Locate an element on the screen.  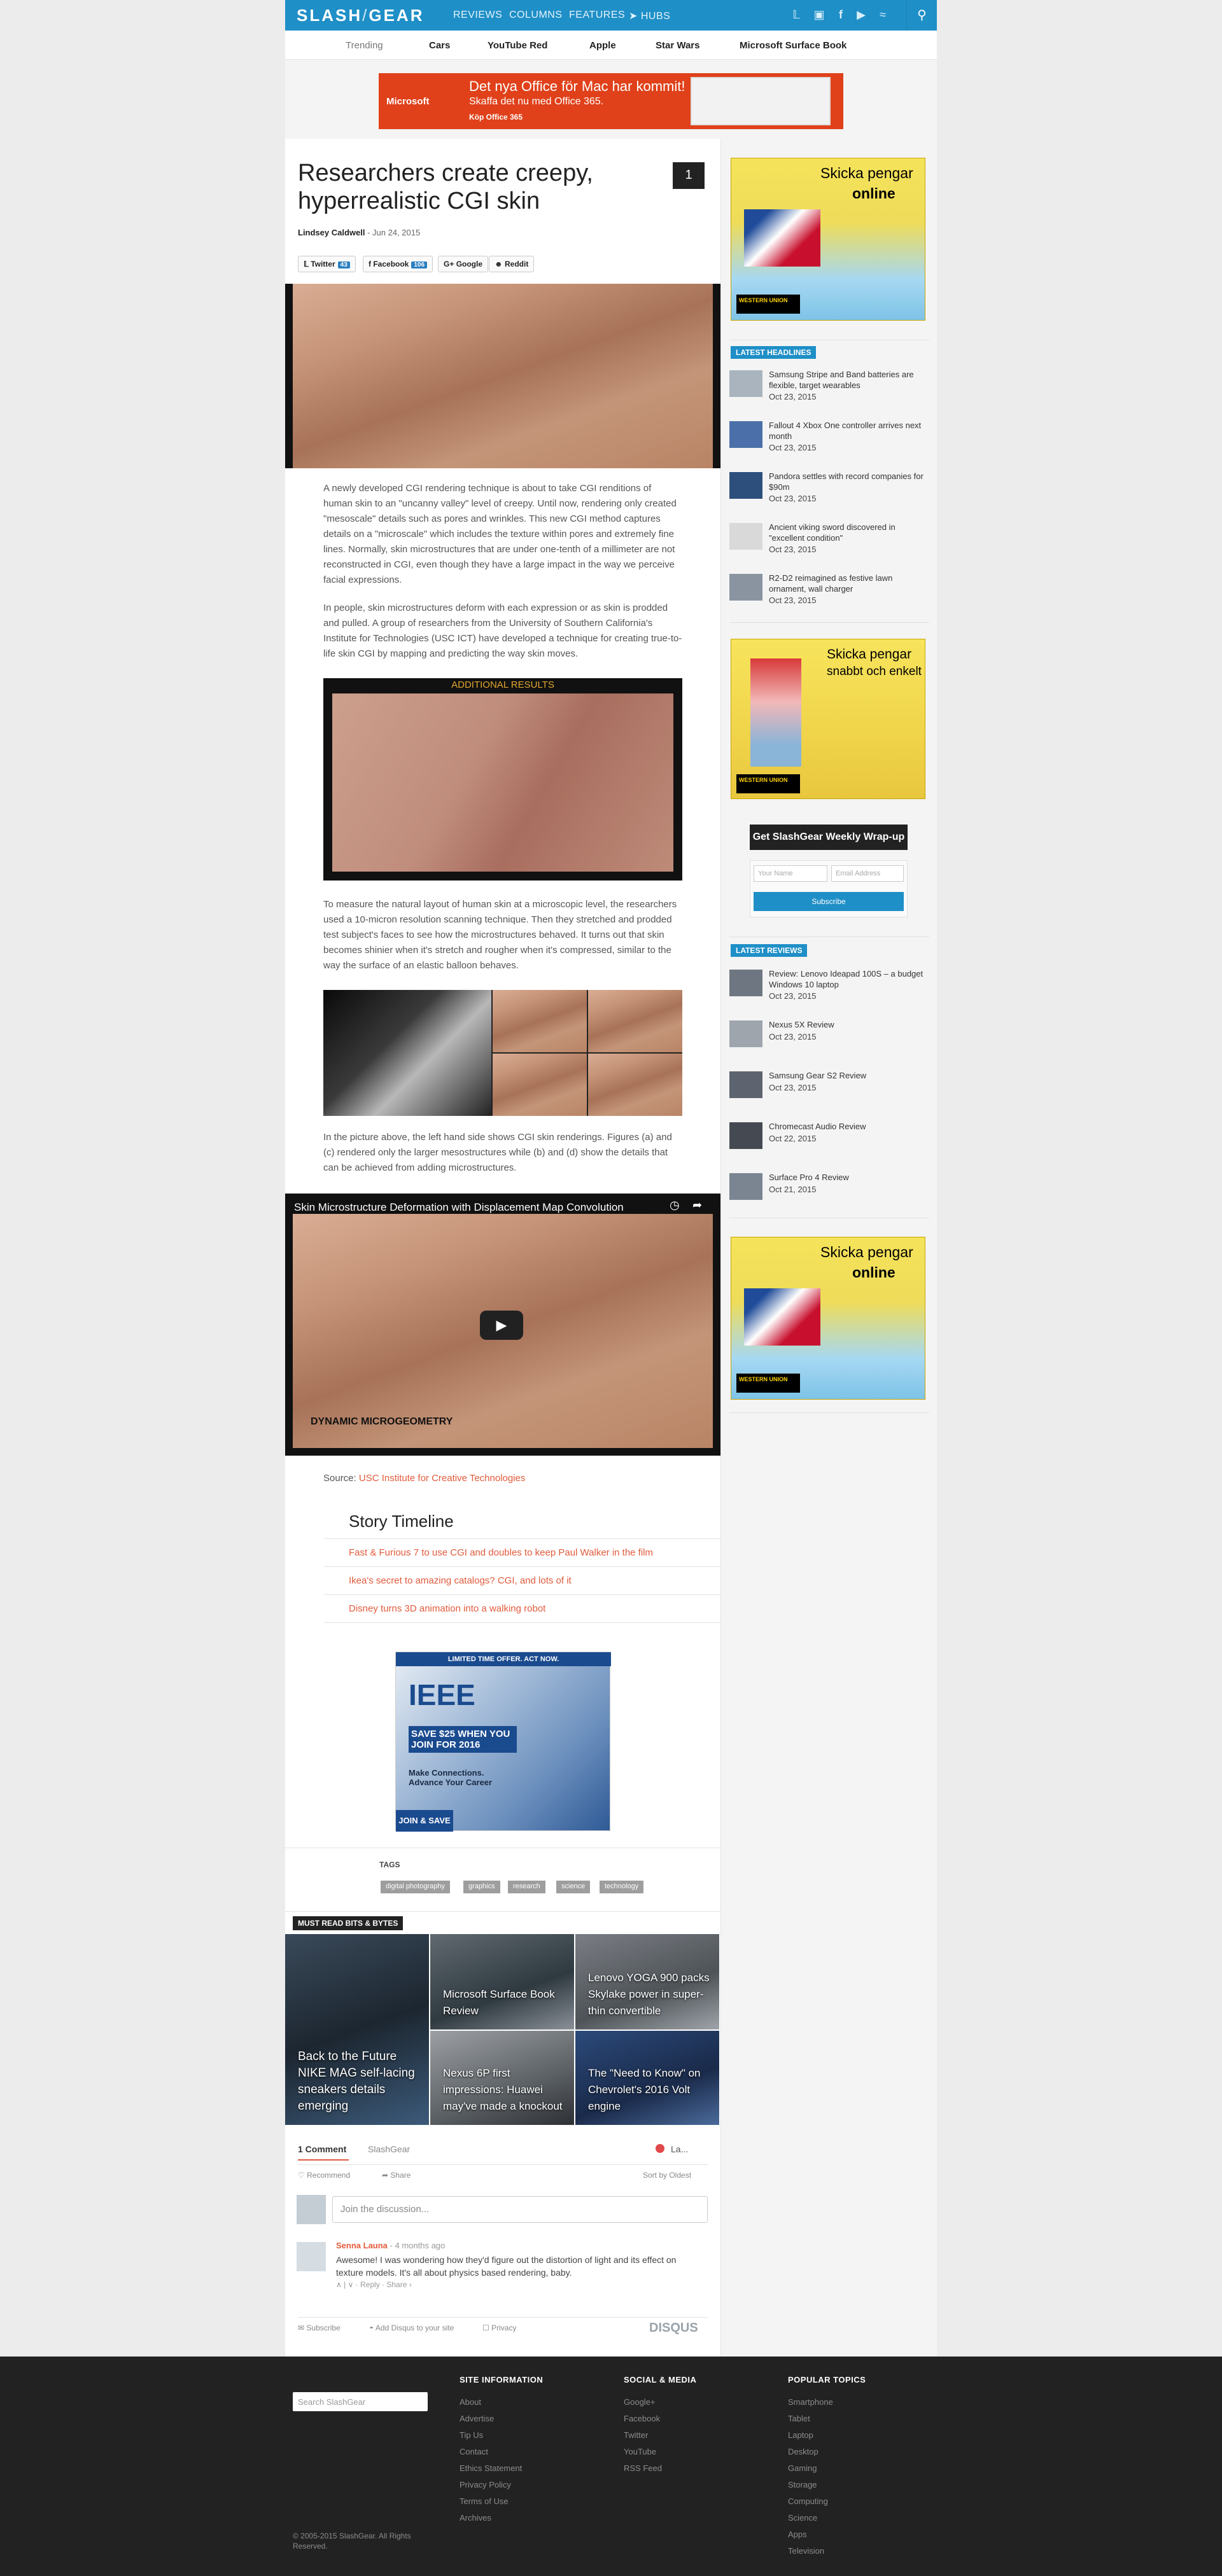
trending-cars: Cars is located at coordinates (439, 45).